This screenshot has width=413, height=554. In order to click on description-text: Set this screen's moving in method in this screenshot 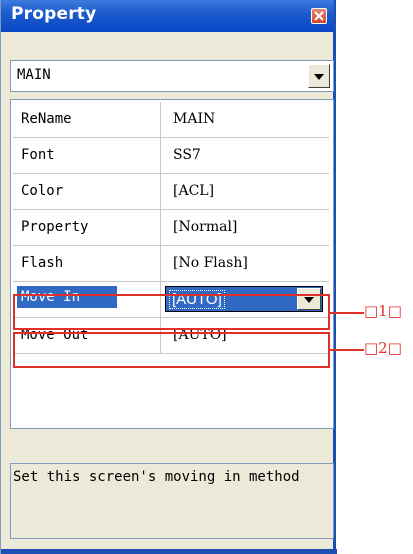, I will do `click(156, 477)`.